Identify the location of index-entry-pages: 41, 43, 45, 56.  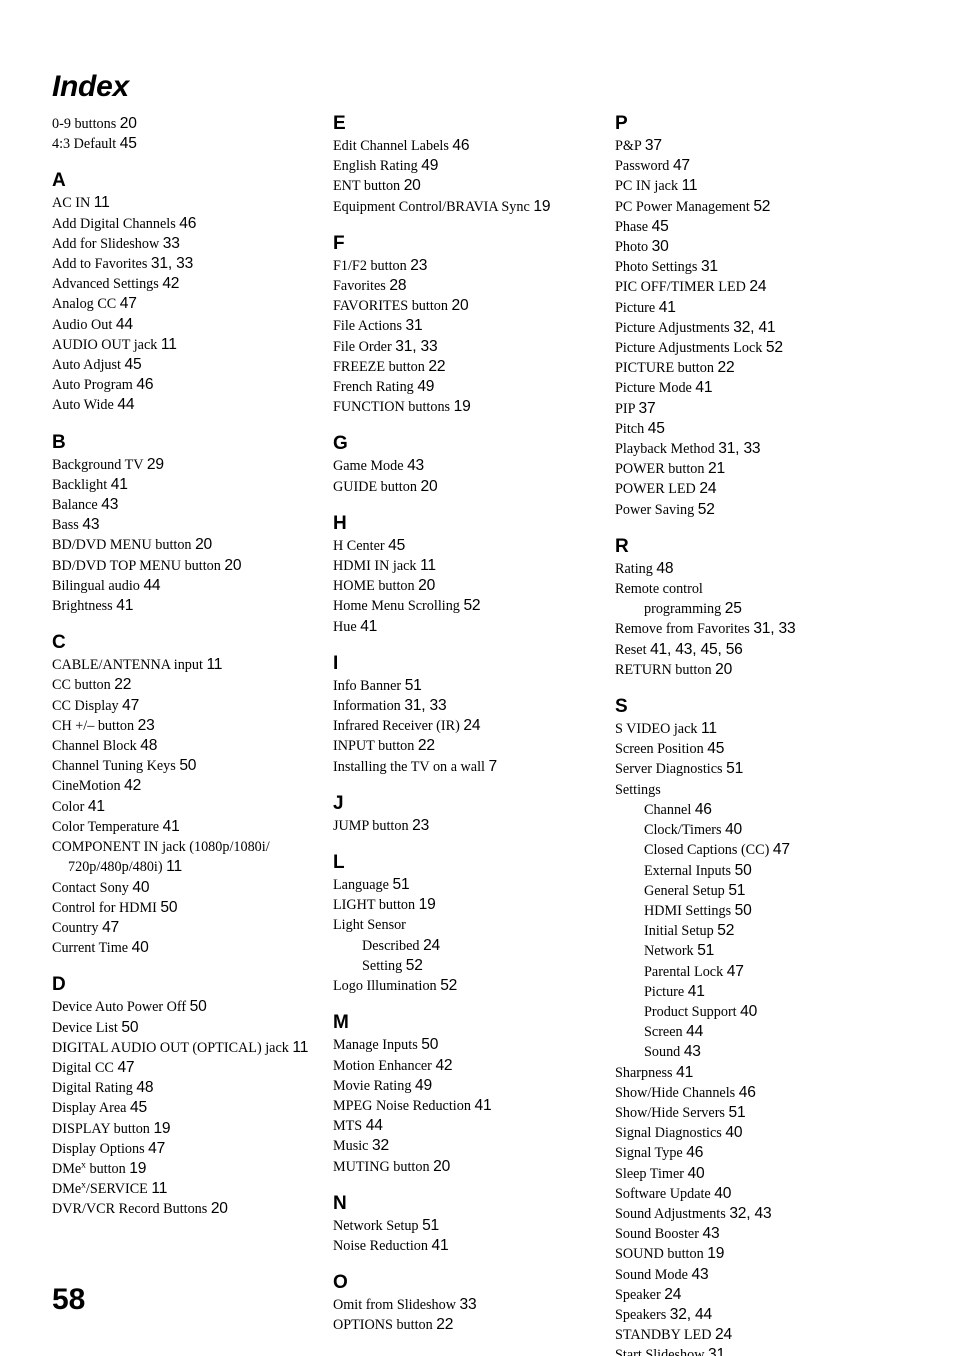
(696, 649).